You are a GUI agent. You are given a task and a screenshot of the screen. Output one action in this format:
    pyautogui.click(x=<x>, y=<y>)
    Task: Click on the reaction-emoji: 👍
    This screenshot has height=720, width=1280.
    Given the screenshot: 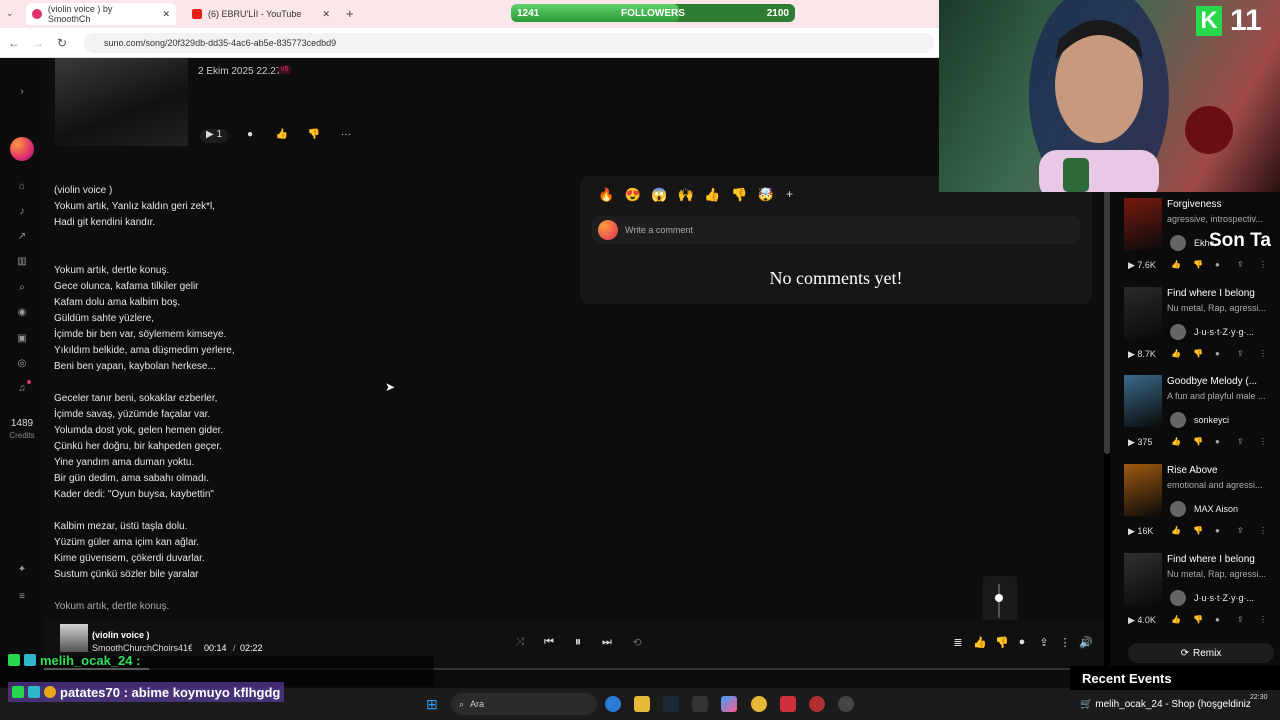 What is the action you would take?
    pyautogui.click(x=712, y=195)
    